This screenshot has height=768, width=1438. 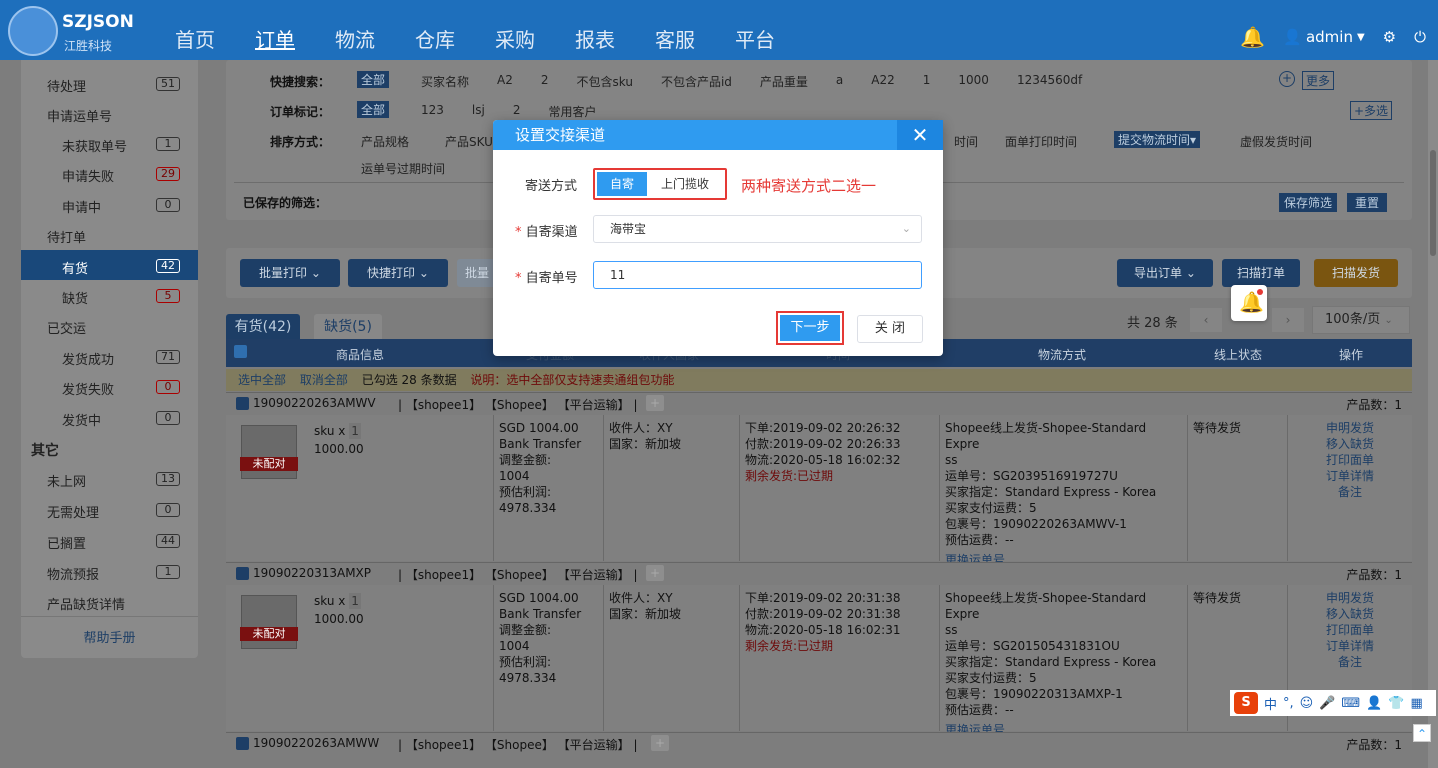 What do you see at coordinates (1350, 662) in the screenshot?
I see `order-action-link: 备注` at bounding box center [1350, 662].